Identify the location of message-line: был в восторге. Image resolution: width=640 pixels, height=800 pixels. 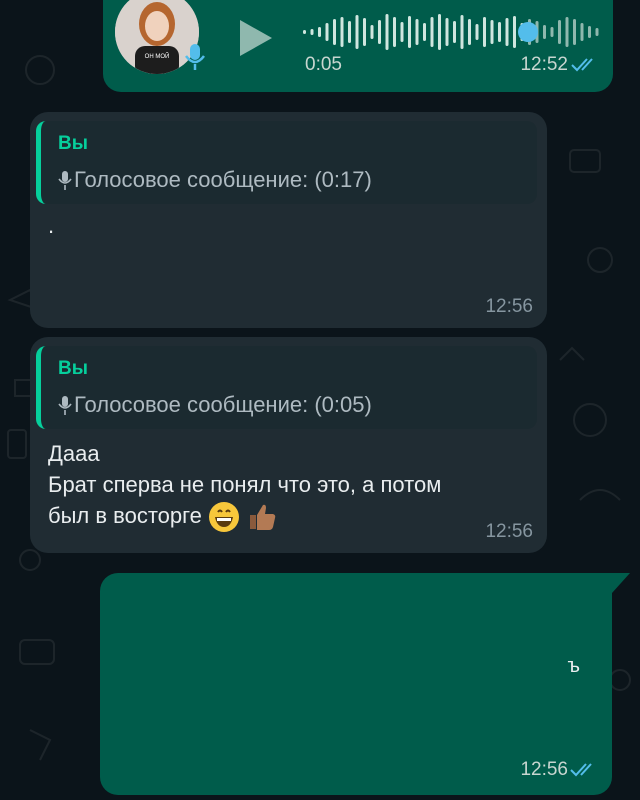
(125, 515).